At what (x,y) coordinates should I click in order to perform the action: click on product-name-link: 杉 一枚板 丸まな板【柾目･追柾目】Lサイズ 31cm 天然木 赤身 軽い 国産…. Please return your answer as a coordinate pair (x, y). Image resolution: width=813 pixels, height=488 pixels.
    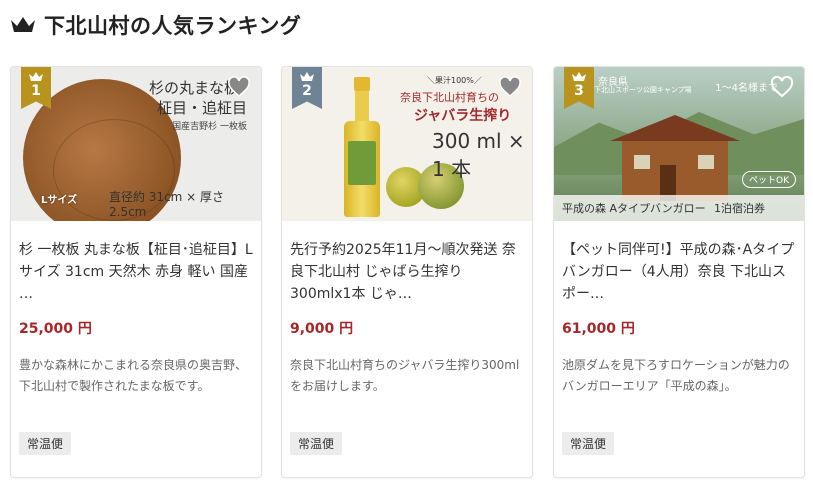
    Looking at the image, I should click on (136, 272).